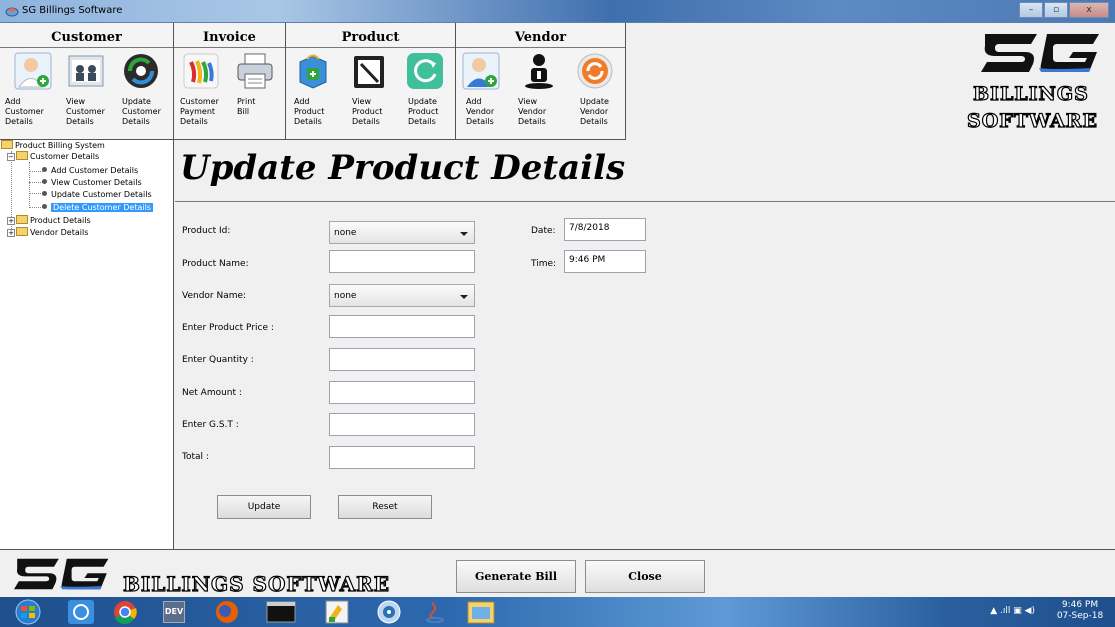  What do you see at coordinates (425, 71) in the screenshot?
I see `refresh-icon` at bounding box center [425, 71].